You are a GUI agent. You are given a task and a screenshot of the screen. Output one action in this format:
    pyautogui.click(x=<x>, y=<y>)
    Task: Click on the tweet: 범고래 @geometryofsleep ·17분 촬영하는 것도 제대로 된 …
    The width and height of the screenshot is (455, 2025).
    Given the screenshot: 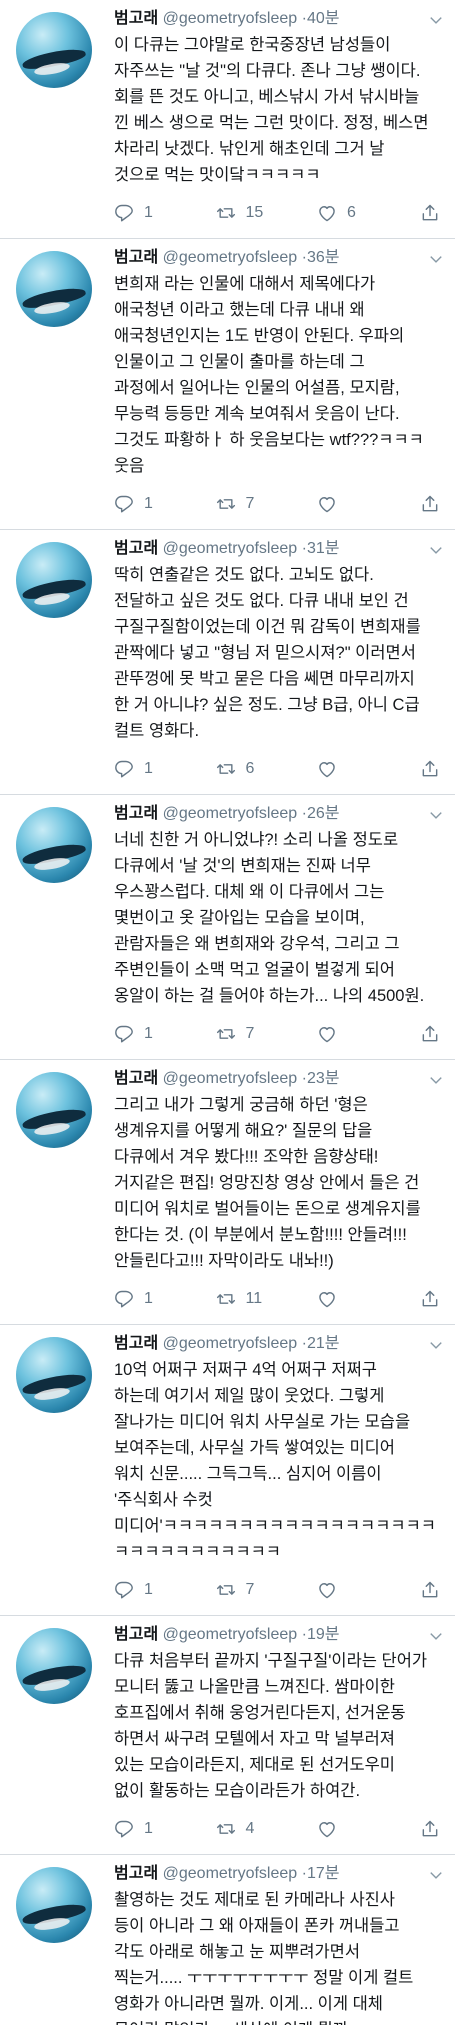 What is the action you would take?
    pyautogui.click(x=227, y=1940)
    